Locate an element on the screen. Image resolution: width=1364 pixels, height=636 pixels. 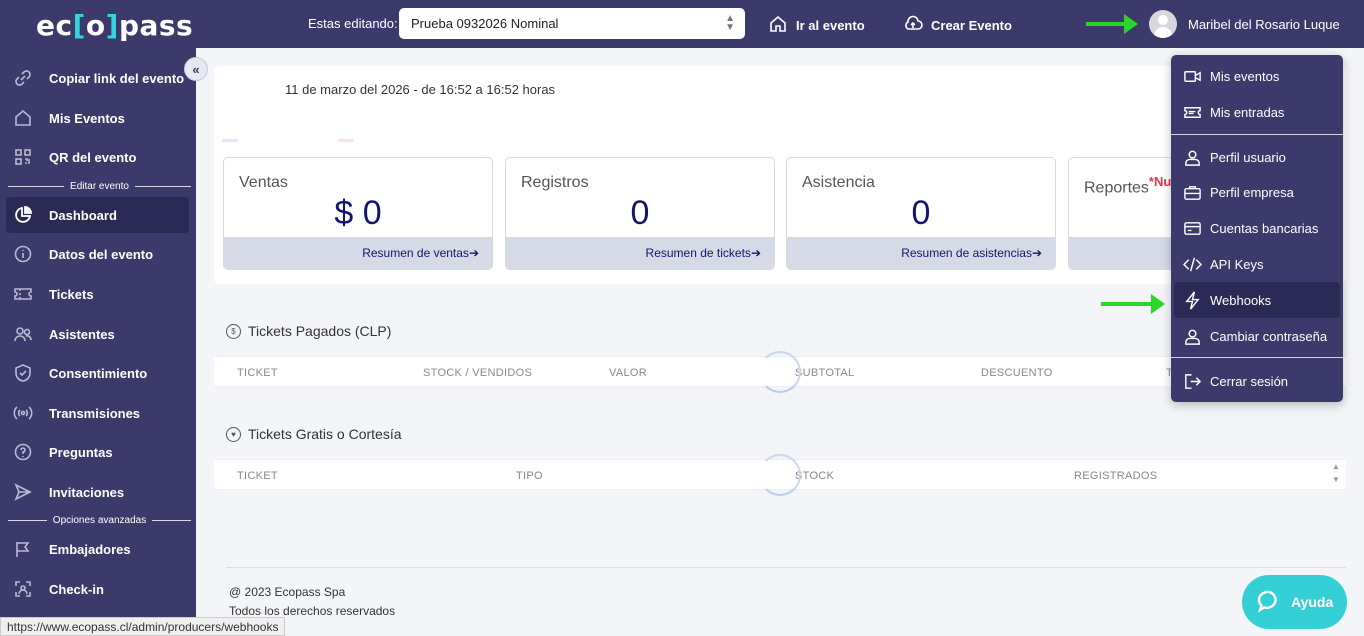
sidebar-item-check-in: Check-in is located at coordinates (97, 589).